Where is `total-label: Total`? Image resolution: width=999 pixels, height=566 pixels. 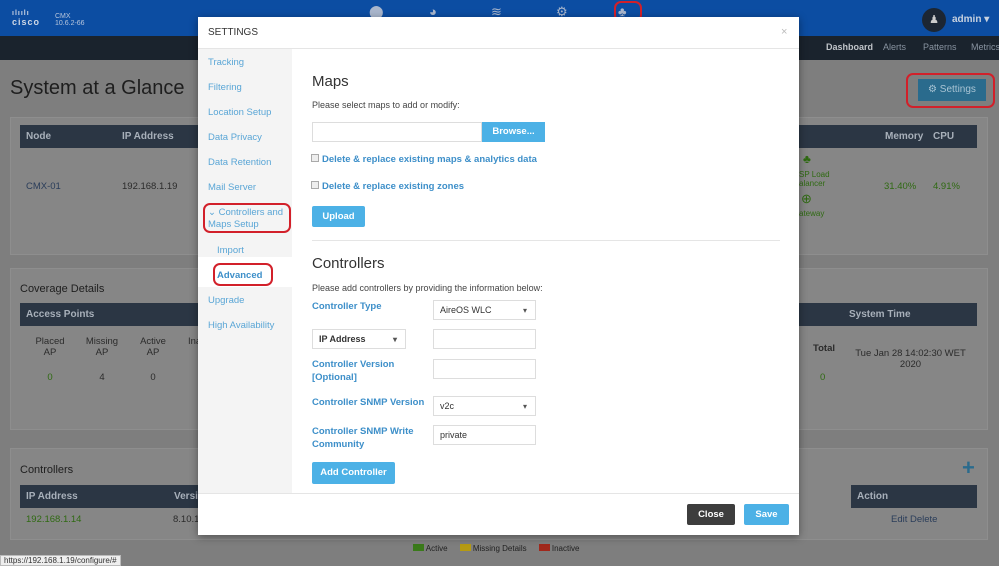
total-label: Total is located at coordinates (824, 348).